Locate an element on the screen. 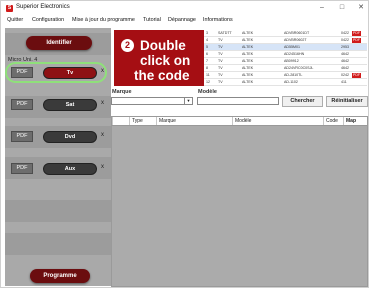 The image size is (370, 289). model-input is located at coordinates (238, 101).